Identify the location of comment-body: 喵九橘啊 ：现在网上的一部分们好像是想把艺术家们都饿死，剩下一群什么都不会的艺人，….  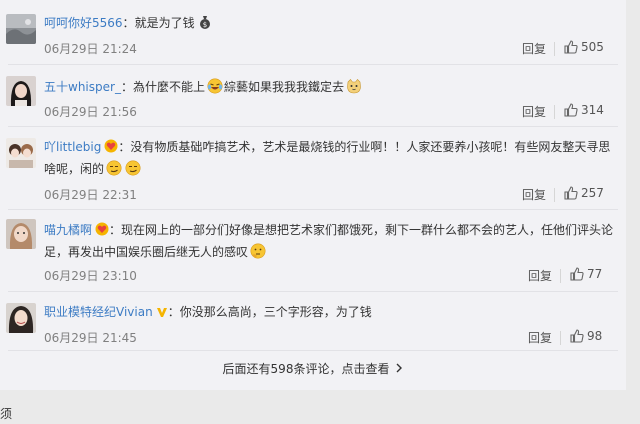
(329, 241).